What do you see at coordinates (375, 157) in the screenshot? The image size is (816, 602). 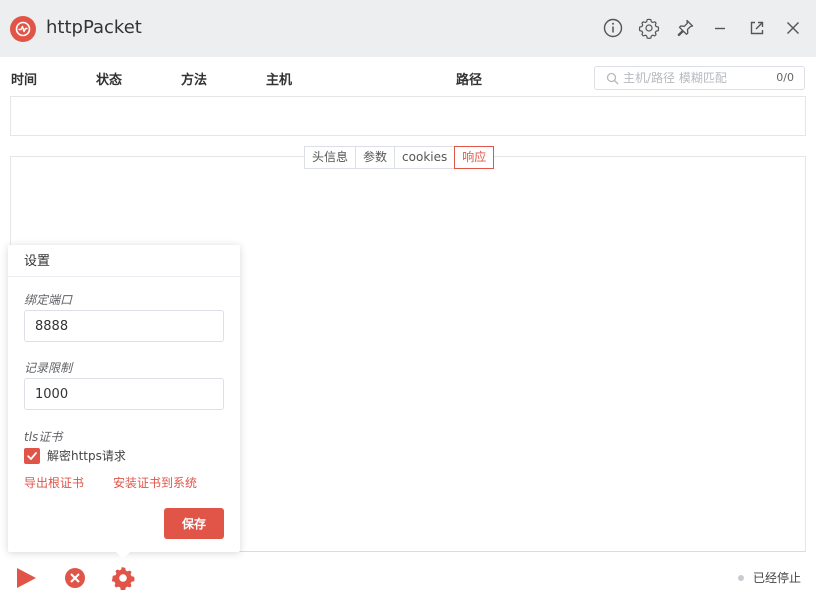 I see `tab-params: 参数` at bounding box center [375, 157].